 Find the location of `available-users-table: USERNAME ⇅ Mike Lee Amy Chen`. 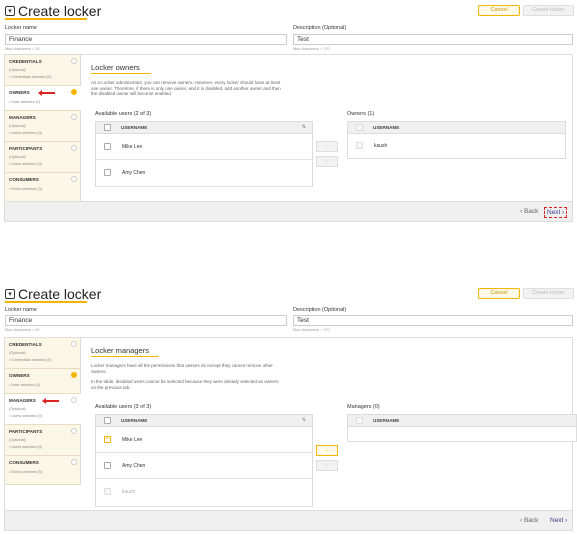

available-users-table: USERNAME ⇅ Mike Lee Amy Chen is located at coordinates (204, 154).